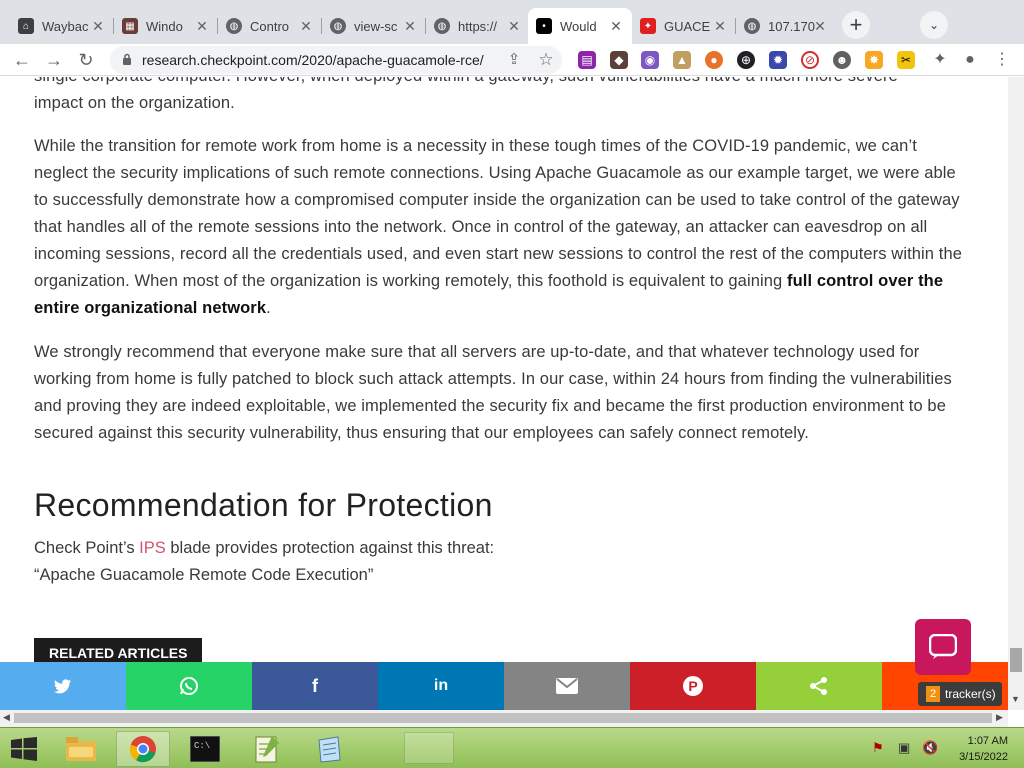 The height and width of the screenshot is (768, 1024). I want to click on share-facebook-button: f, so click(315, 686).